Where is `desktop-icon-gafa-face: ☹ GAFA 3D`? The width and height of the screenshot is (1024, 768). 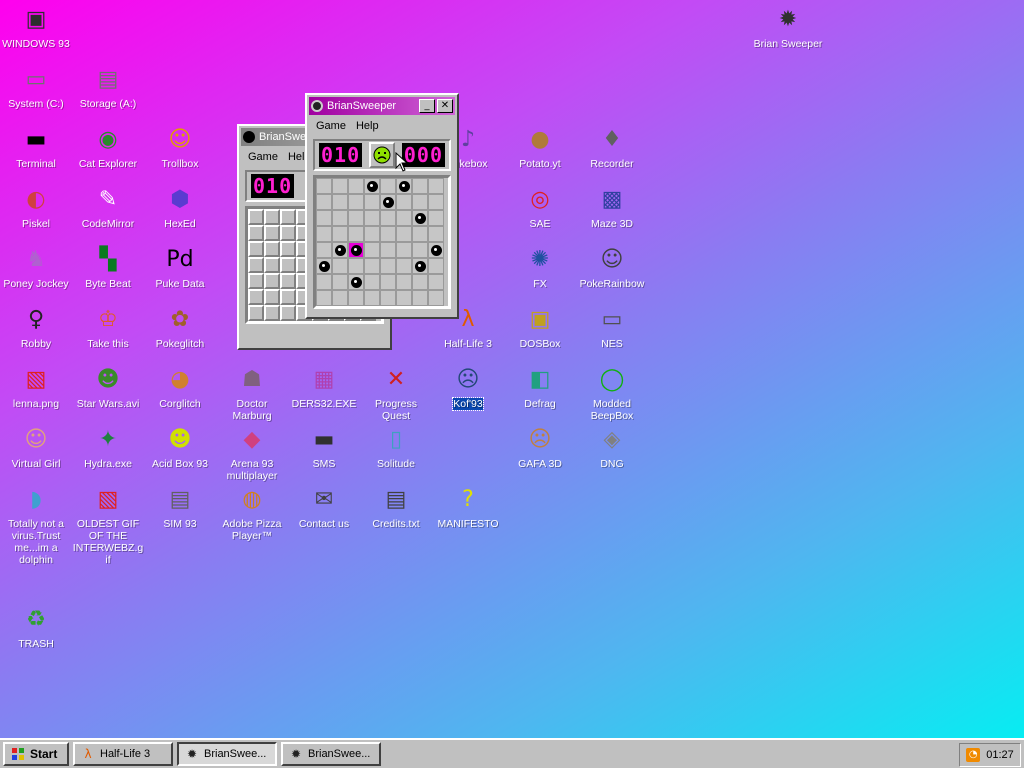
desktop-icon-gafa-face: ☹ GAFA 3D is located at coordinates (540, 453).